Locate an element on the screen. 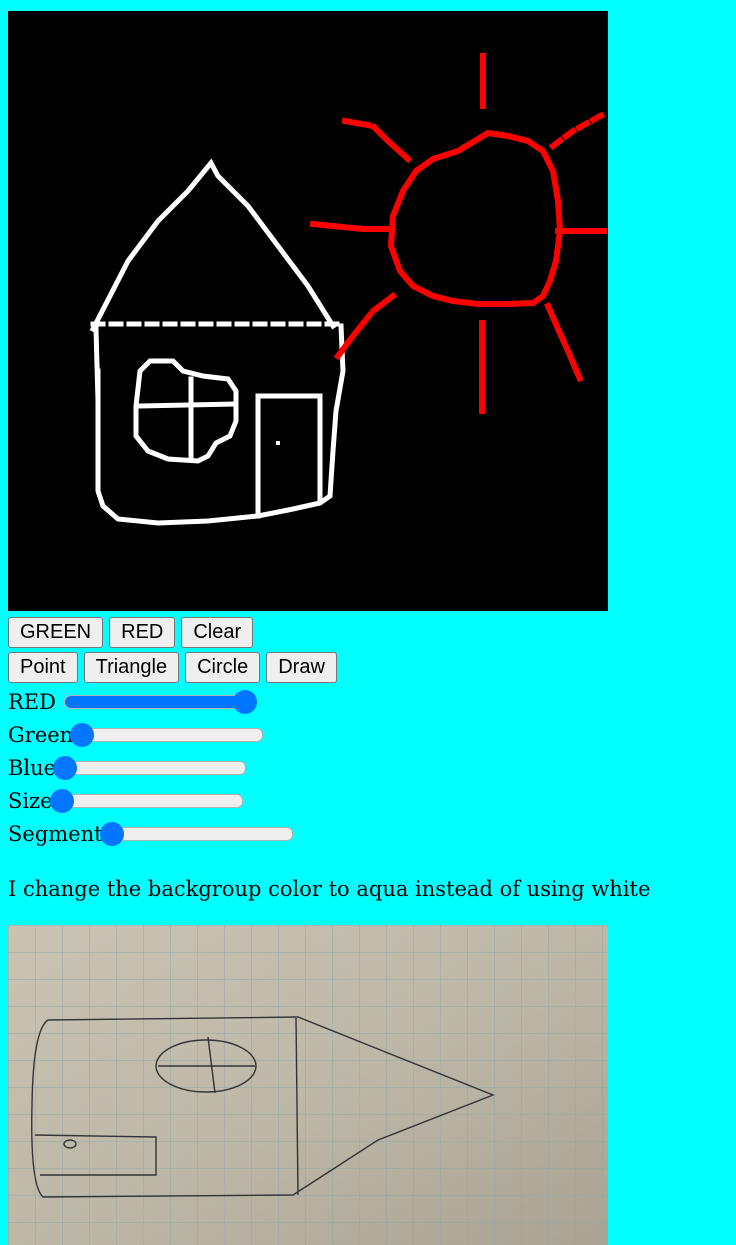  slider-row-green: Green is located at coordinates (372, 734).